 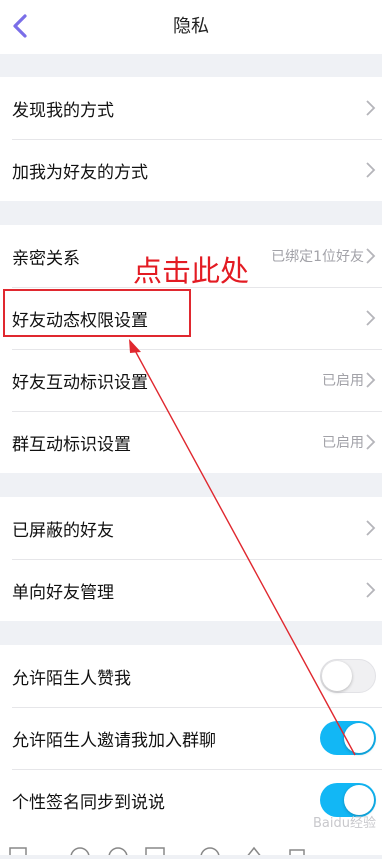 What do you see at coordinates (344, 823) in the screenshot?
I see `watermark: Baidu经验` at bounding box center [344, 823].